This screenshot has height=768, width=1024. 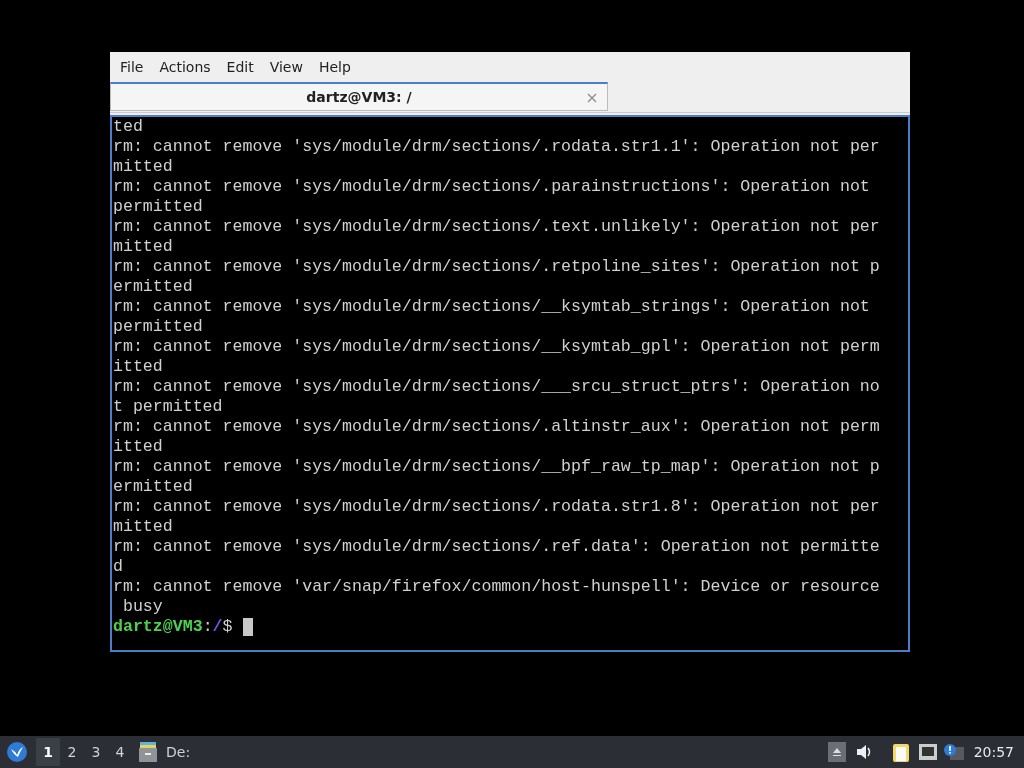 What do you see at coordinates (492, 187) in the screenshot?
I see `output-line: rm: cannot remove 'sys/module/drm/sections/.parainstructions': Operation not` at bounding box center [492, 187].